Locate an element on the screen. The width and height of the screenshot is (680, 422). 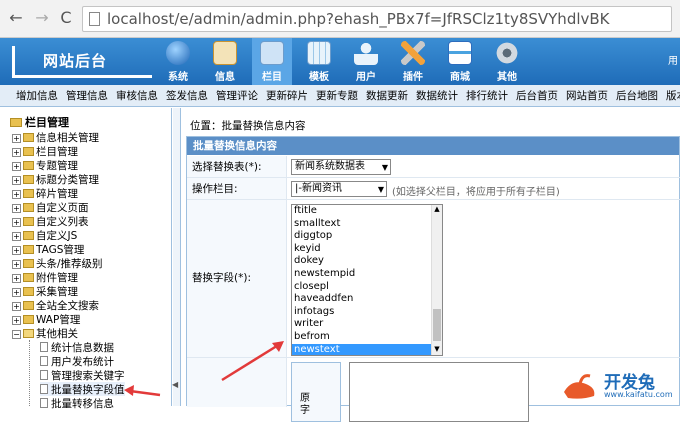
annotation-arrowhead-sidebar is located at coordinates (129, 390).